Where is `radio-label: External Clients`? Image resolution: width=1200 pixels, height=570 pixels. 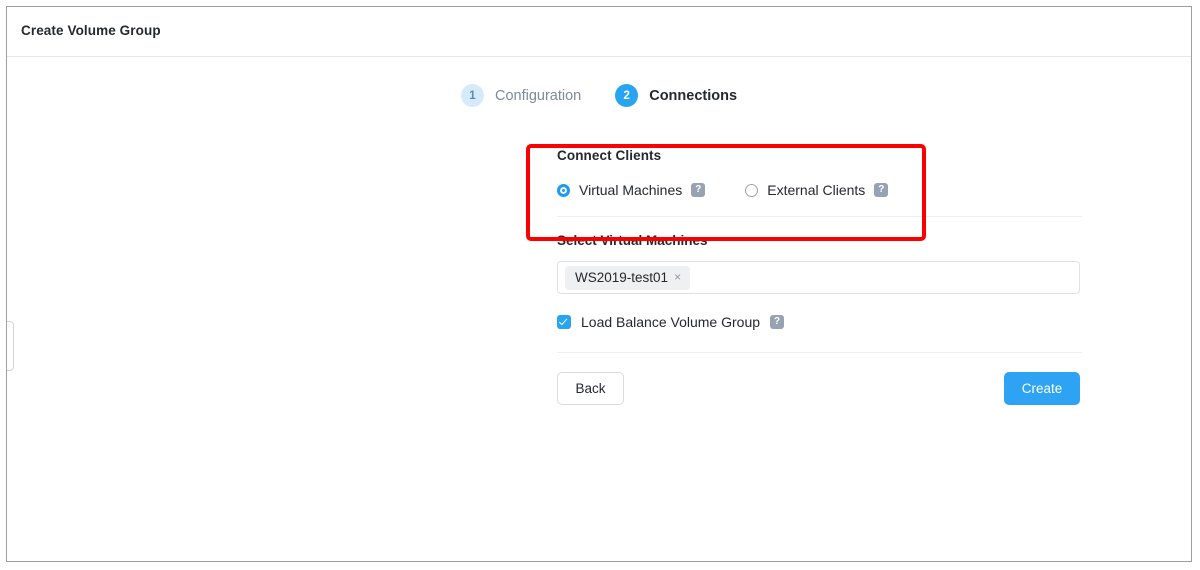 radio-label: External Clients is located at coordinates (816, 190).